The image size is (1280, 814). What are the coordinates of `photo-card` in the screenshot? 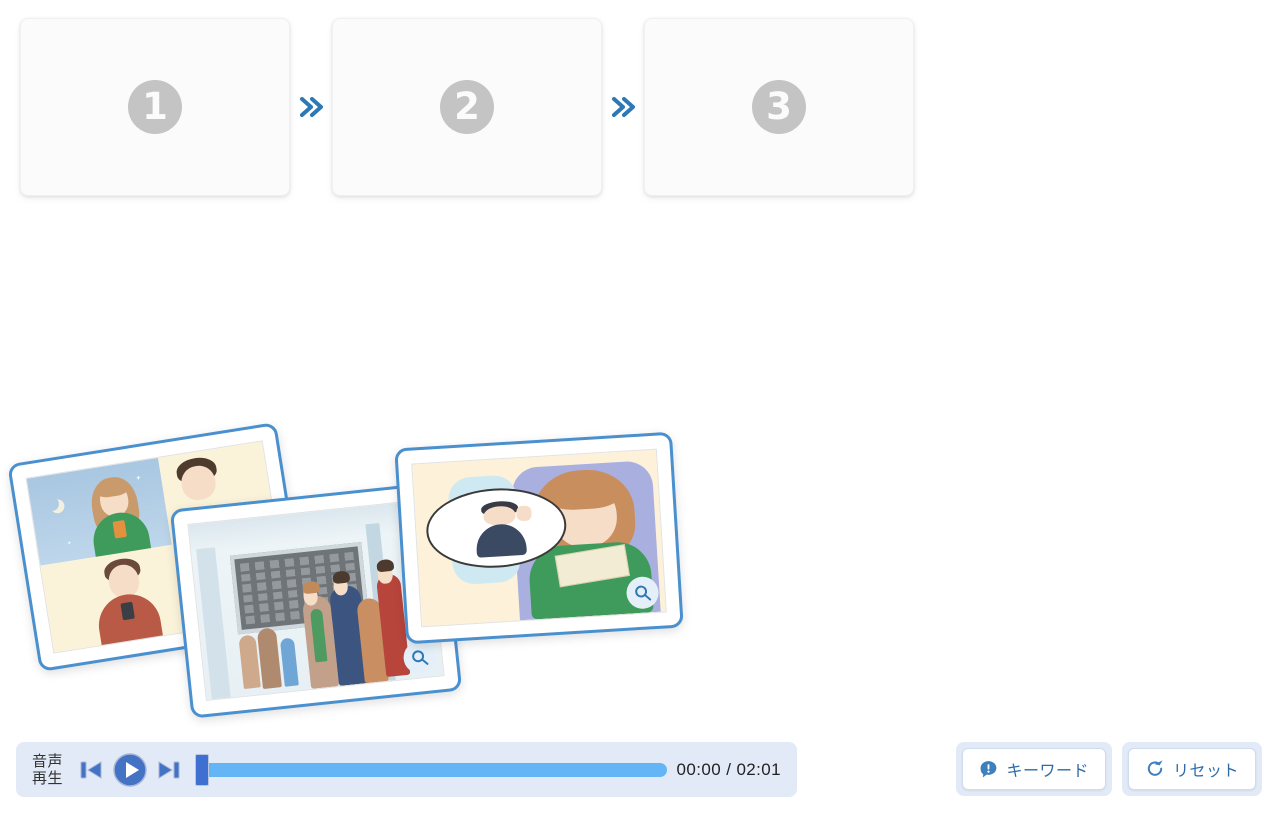 It's located at (539, 538).